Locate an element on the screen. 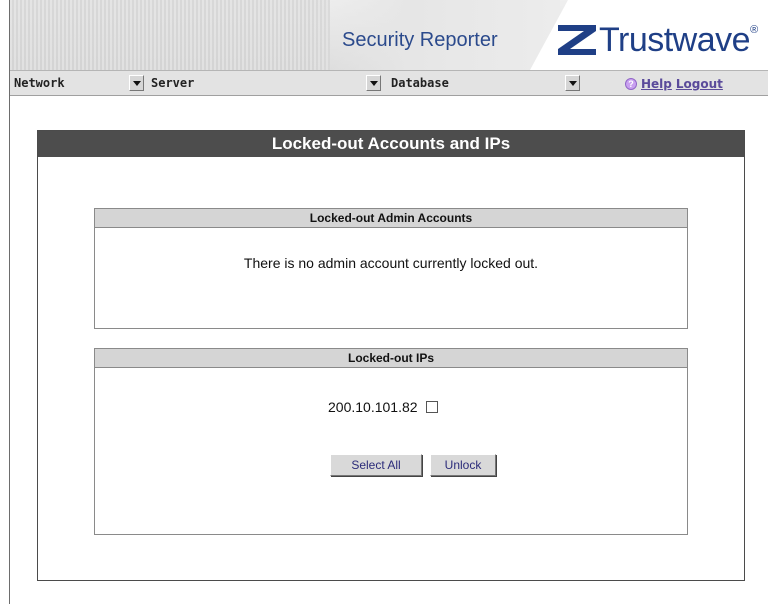  nav-bar: Network Server Database ? Help Logout is located at coordinates (389, 83).